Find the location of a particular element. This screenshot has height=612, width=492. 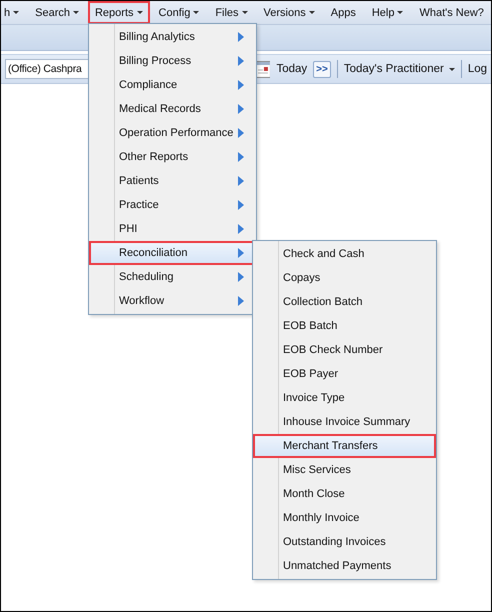

menu-item: Operation Performance is located at coordinates (172, 133).